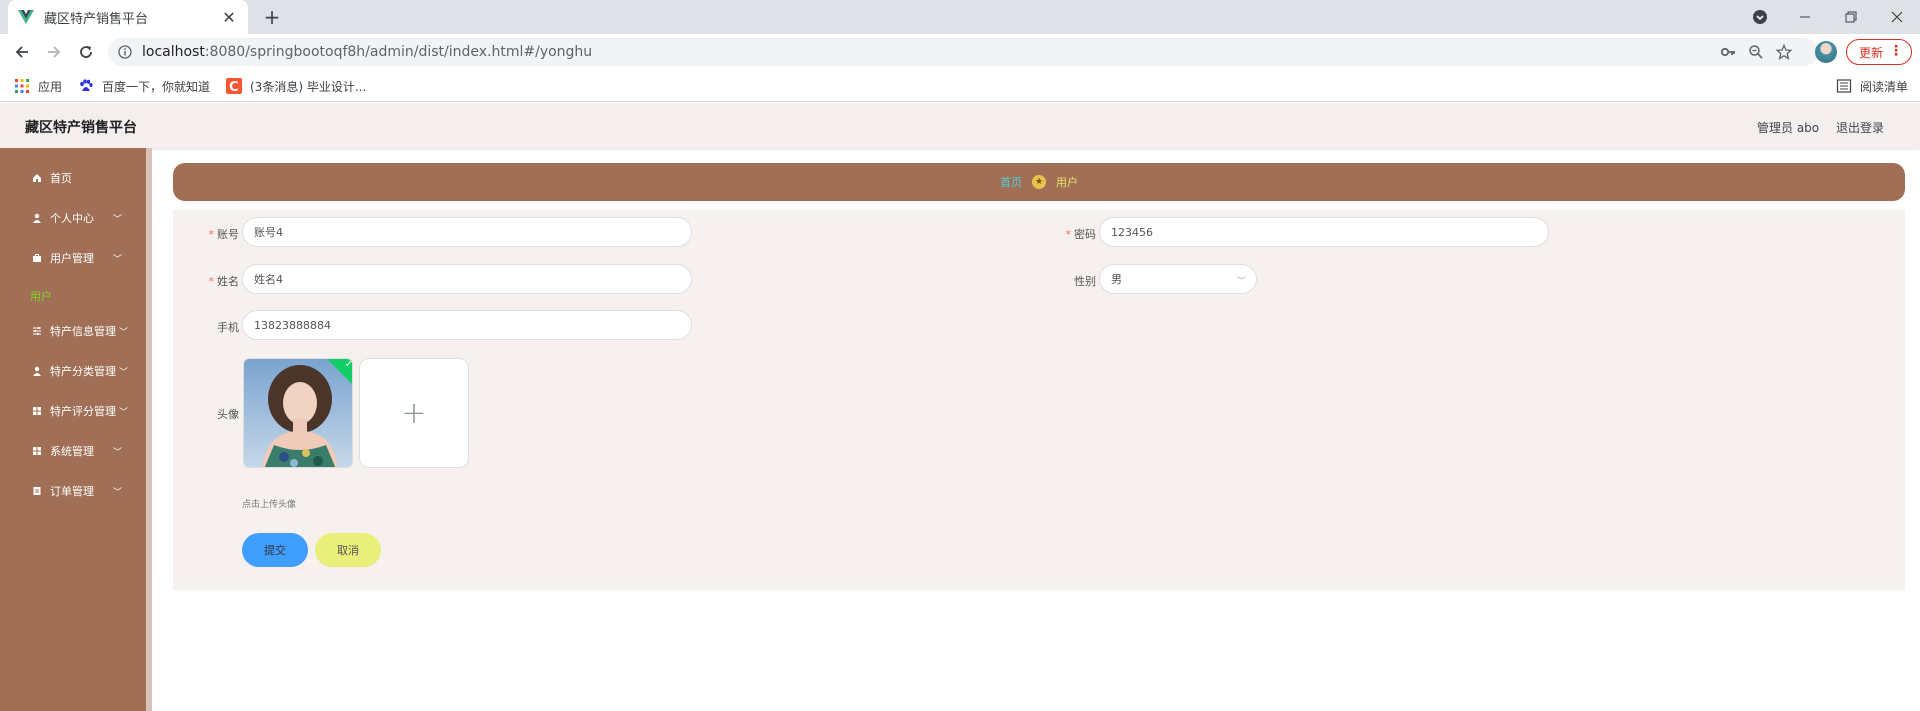 This screenshot has height=711, width=1920. Describe the element at coordinates (1085, 281) in the screenshot. I see `gender-label: 性别` at that location.